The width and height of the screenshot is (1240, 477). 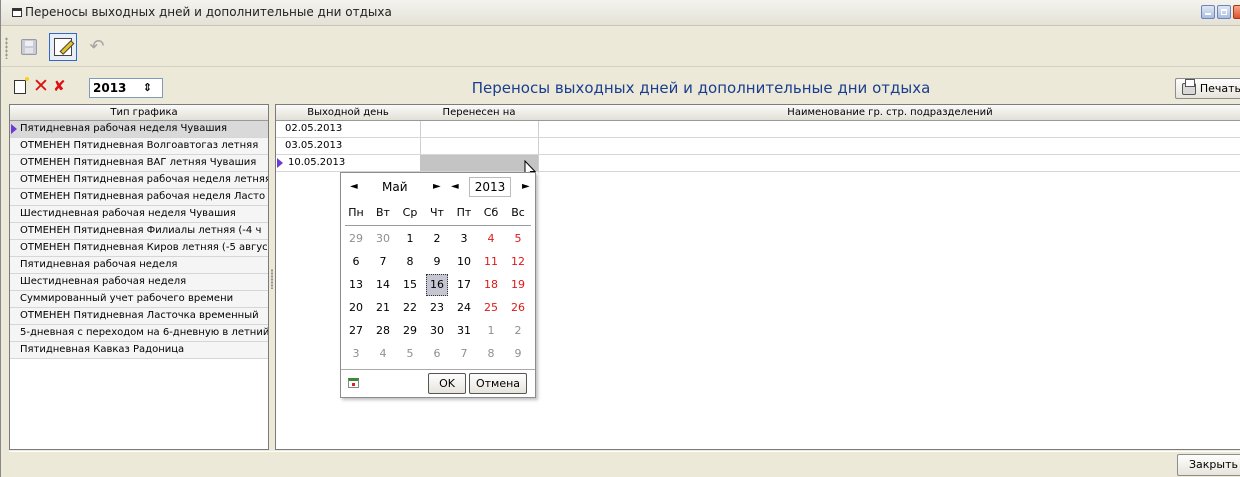 I want to click on calendar-day: 24, so click(x=464, y=308).